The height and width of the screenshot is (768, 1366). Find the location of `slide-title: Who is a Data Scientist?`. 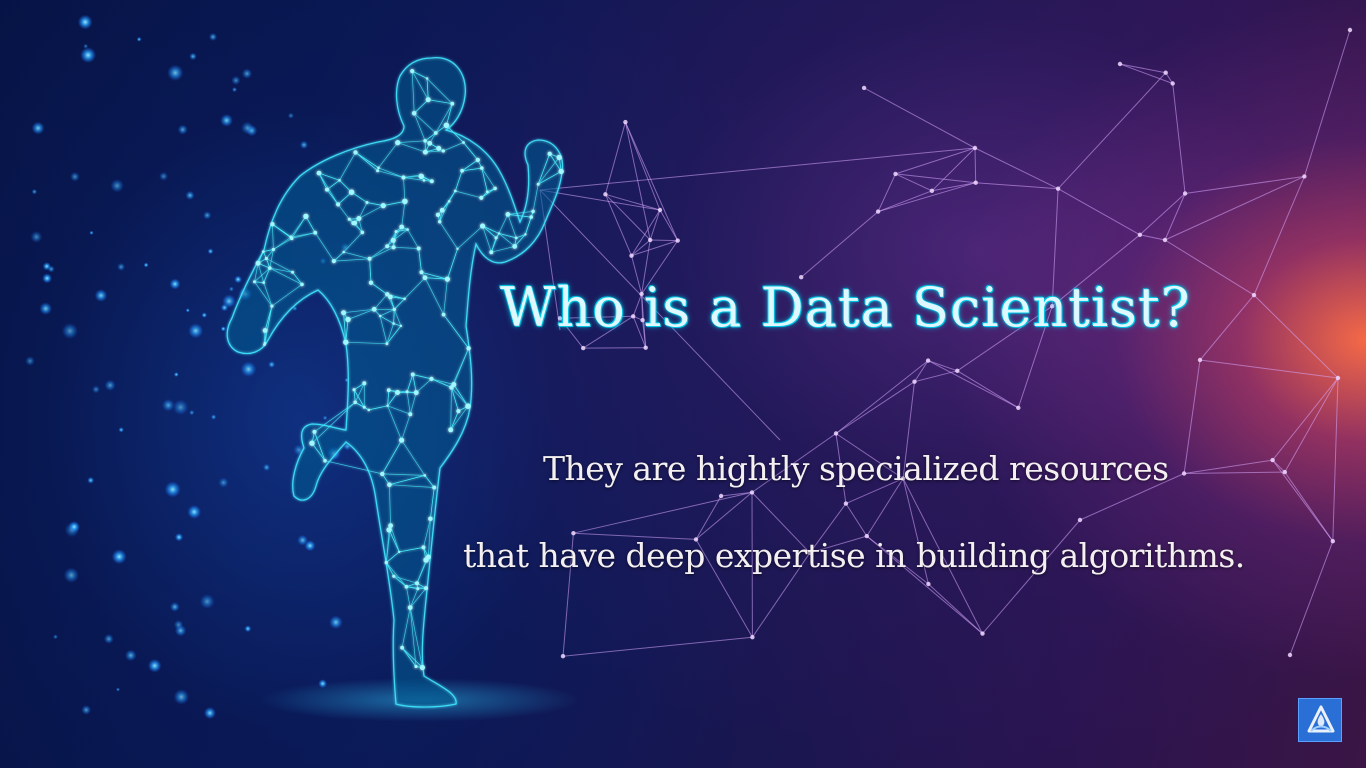

slide-title: Who is a Data Scientist? is located at coordinates (845, 307).